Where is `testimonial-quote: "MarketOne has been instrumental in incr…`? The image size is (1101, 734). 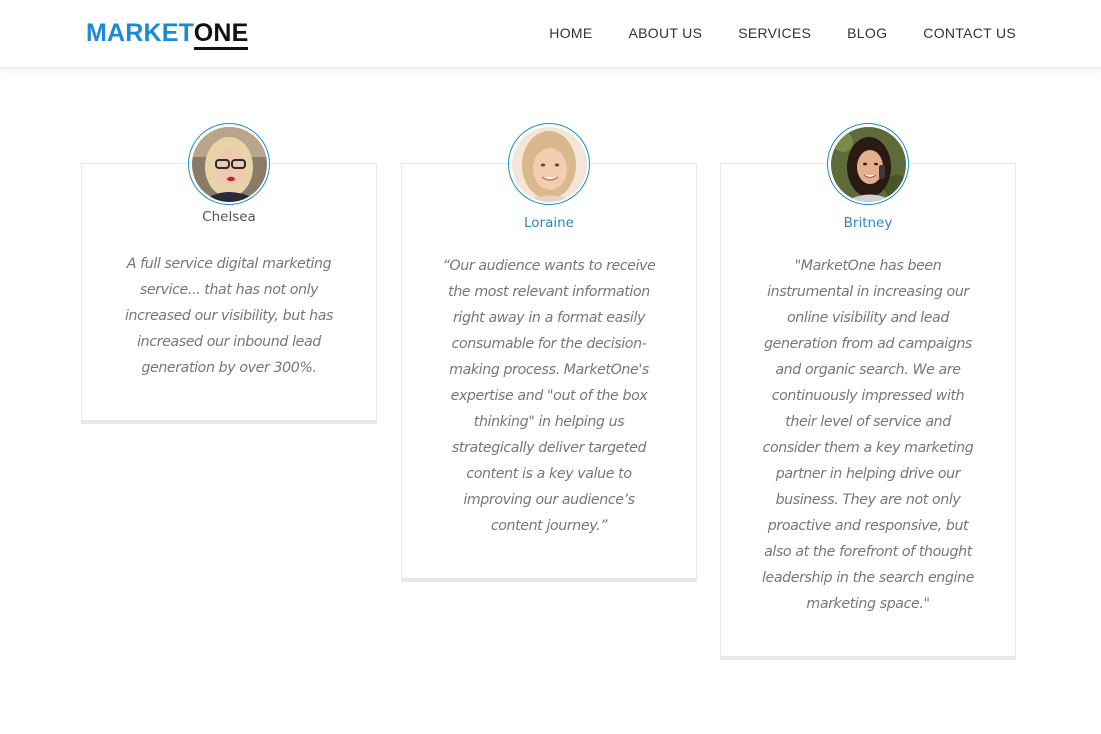 testimonial-quote: "MarketOne has been instrumental in incr… is located at coordinates (868, 435).